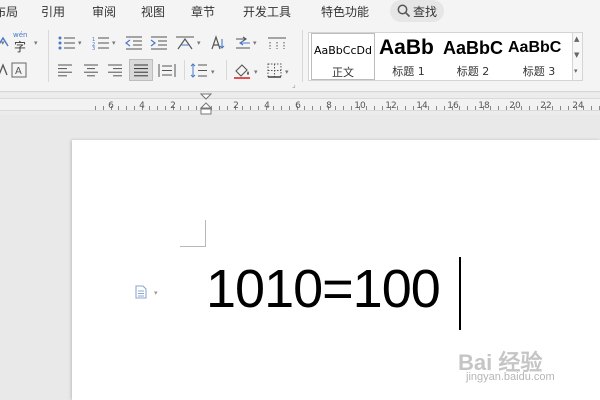 The height and width of the screenshot is (400, 600). I want to click on search-icon, so click(404, 11).